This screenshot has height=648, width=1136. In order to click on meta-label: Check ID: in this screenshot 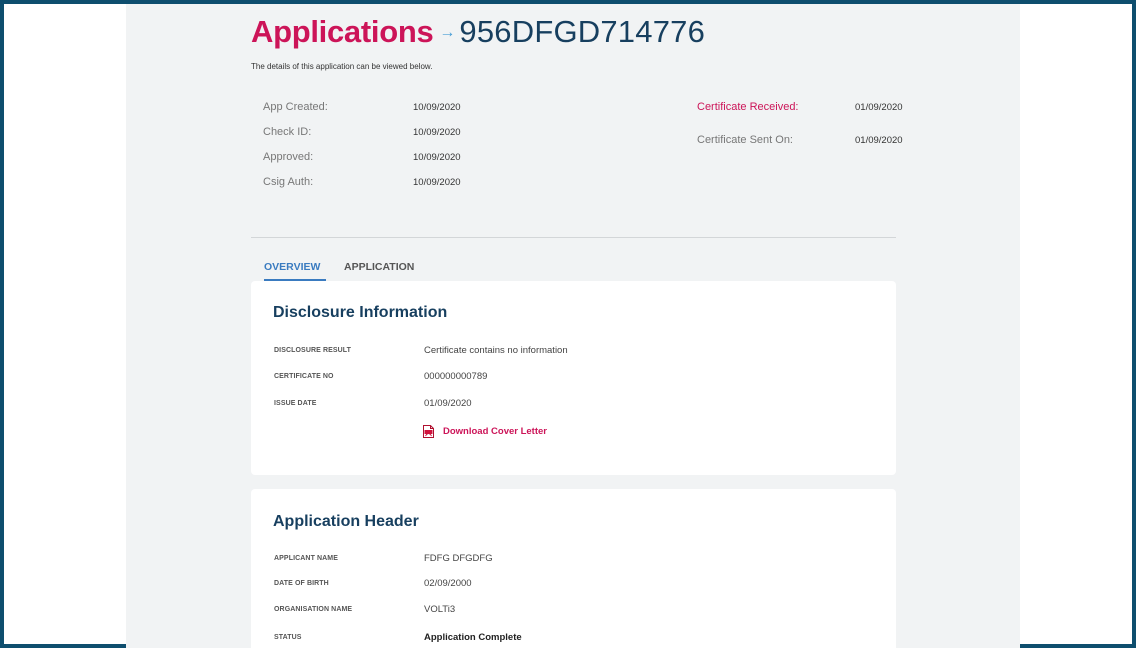, I will do `click(287, 132)`.